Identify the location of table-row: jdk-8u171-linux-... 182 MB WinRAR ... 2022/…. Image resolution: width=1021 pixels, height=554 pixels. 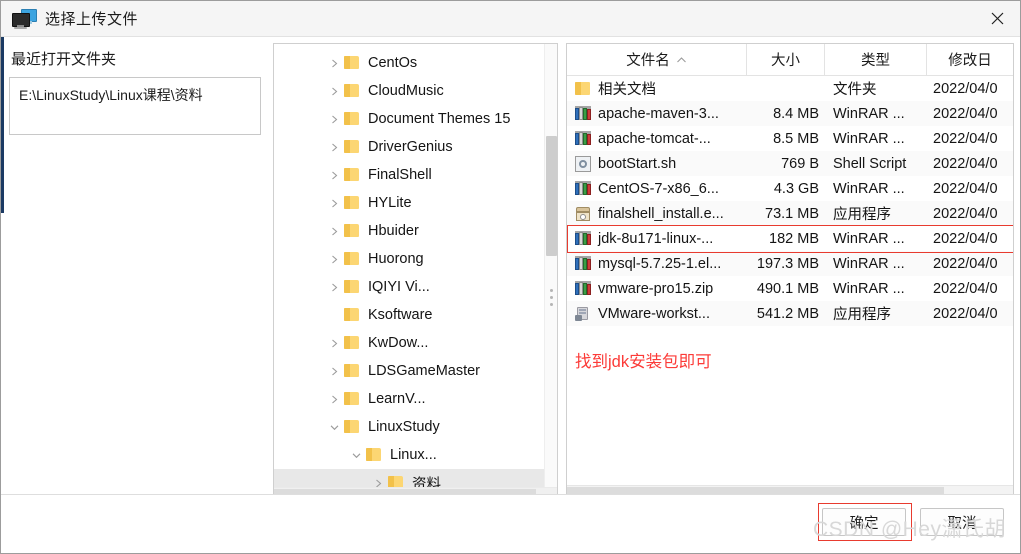
(790, 238).